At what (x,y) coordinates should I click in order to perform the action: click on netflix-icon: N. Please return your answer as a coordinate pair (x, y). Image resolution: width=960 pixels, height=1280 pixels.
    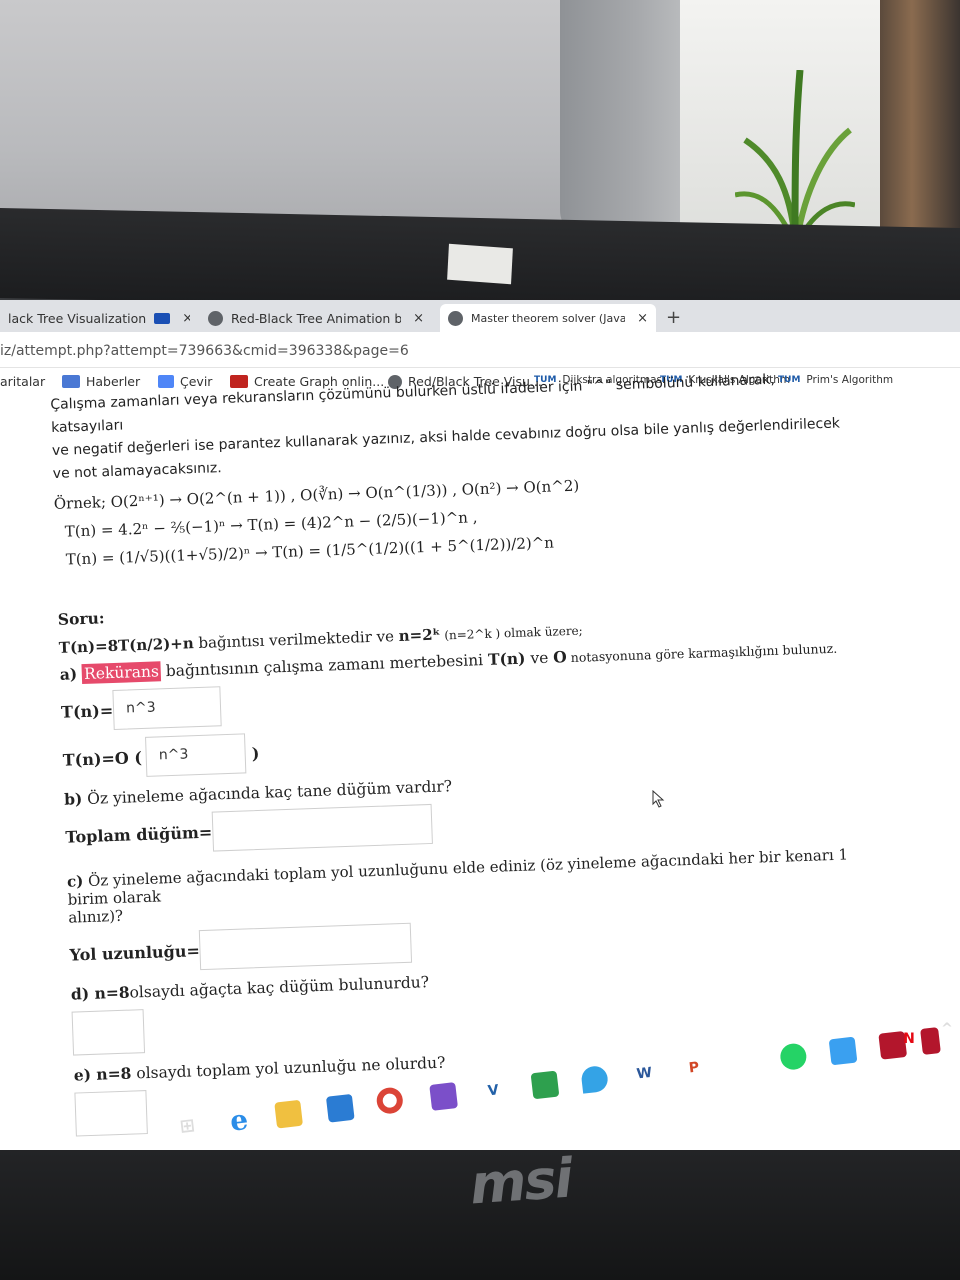
    Looking at the image, I should click on (909, 1039).